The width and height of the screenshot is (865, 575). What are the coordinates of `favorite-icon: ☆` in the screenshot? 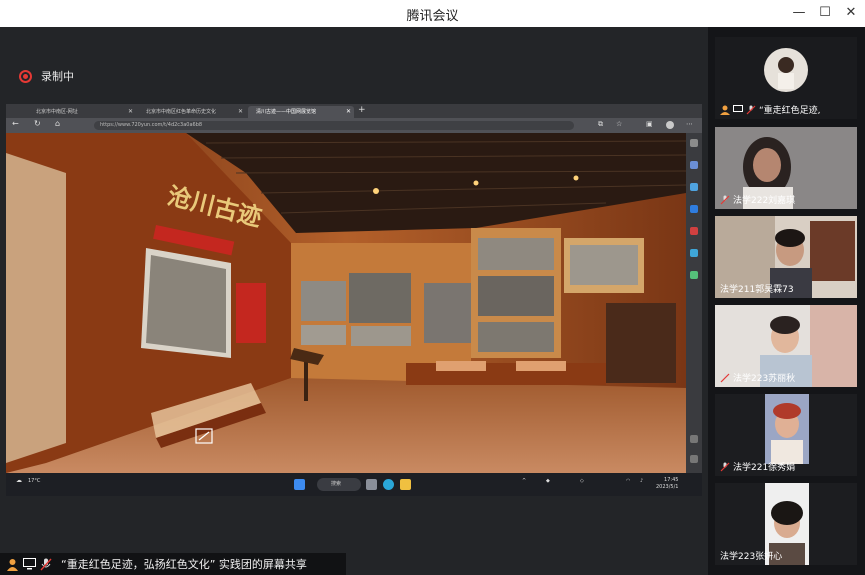 It's located at (619, 124).